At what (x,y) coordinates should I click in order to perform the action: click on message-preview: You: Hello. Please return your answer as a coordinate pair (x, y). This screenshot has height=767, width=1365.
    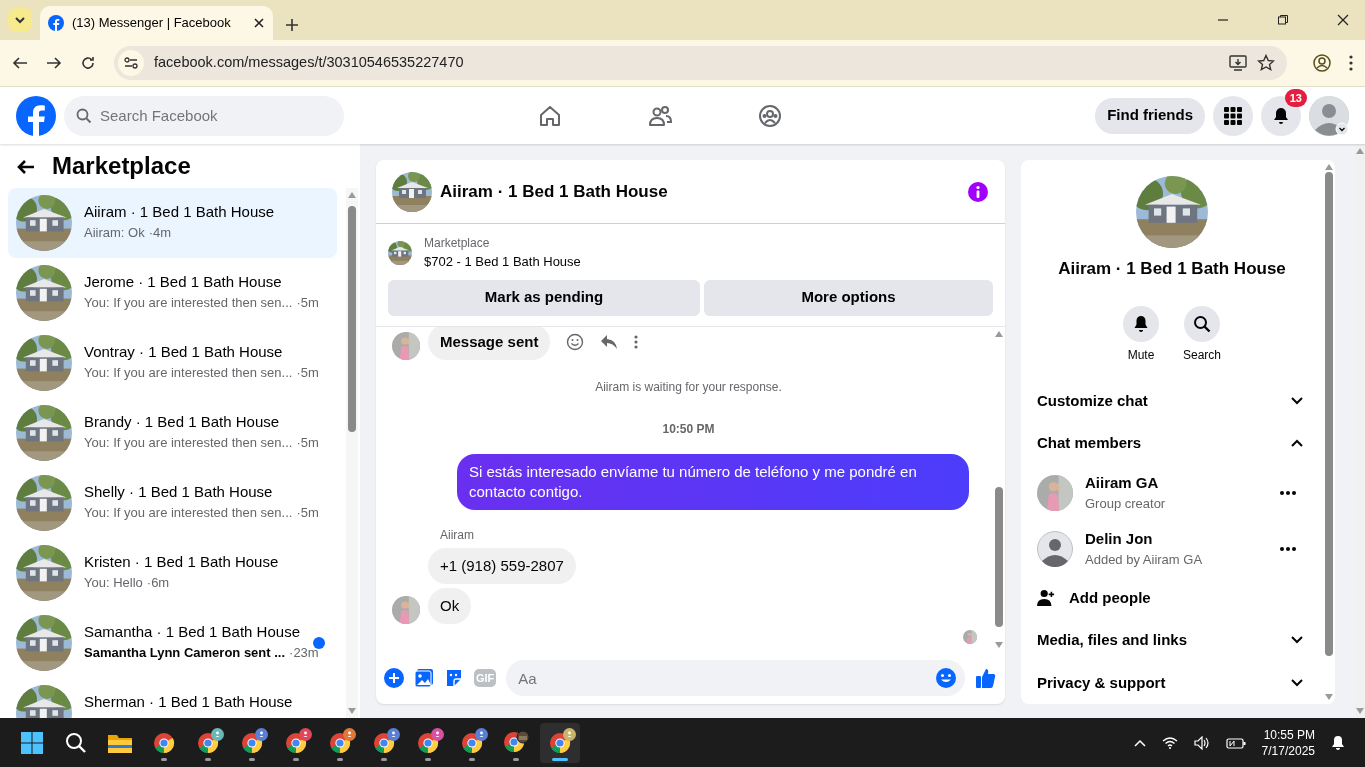
    Looking at the image, I should click on (113, 583).